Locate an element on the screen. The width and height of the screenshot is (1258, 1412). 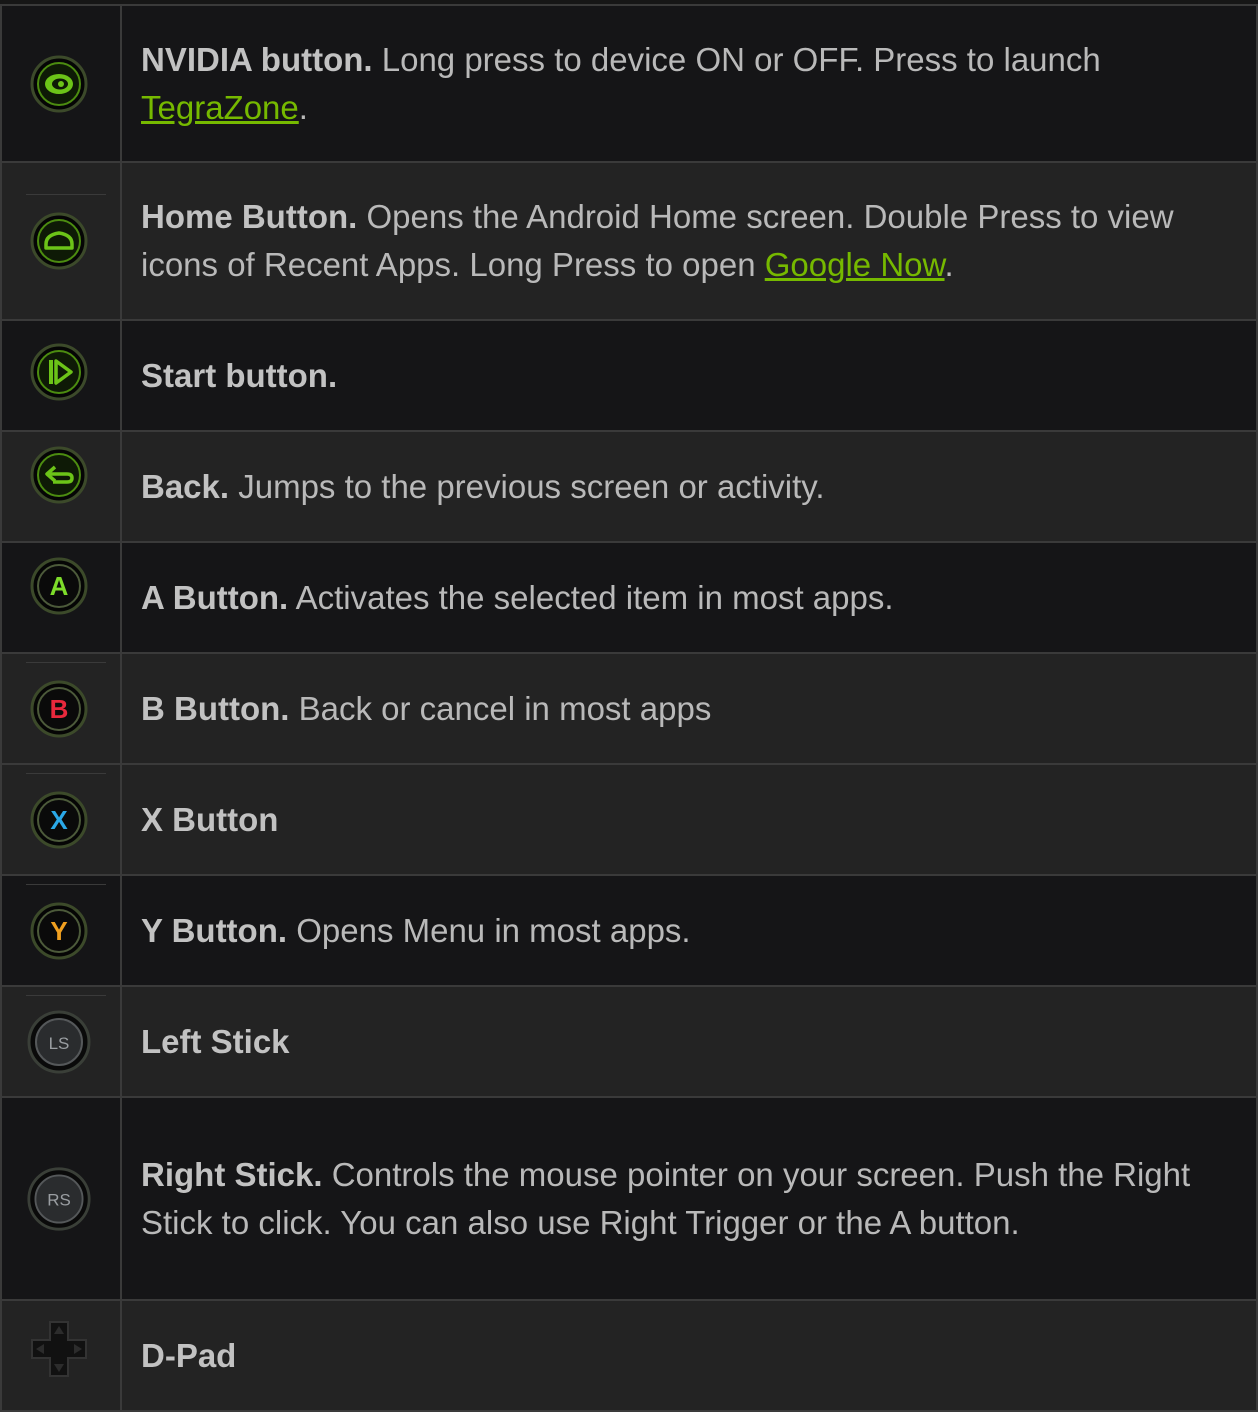
x-button-icon: X is located at coordinates (66, 812).